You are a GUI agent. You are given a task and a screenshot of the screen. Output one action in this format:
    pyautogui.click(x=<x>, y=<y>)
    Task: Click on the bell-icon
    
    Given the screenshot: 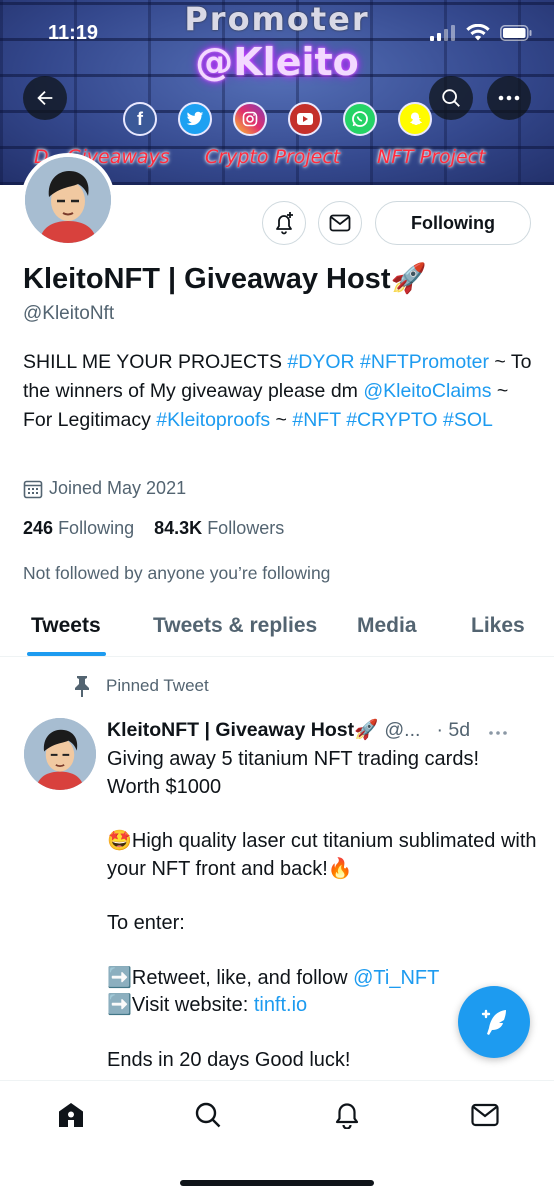 What is the action you would take?
    pyautogui.click(x=347, y=1116)
    